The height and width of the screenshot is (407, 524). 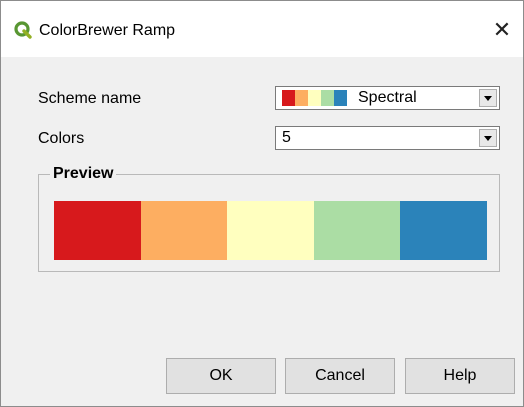 I want to click on qgis-logo-icon, so click(x=23, y=30).